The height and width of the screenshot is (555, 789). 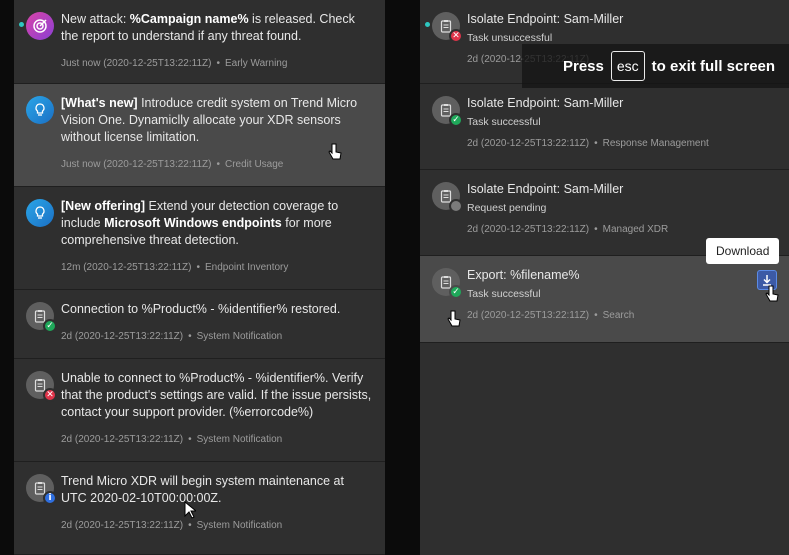 What do you see at coordinates (568, 229) in the screenshot?
I see `notification-meta: 2d (2020-12-25T13:22:11Z) • Managed XDR` at bounding box center [568, 229].